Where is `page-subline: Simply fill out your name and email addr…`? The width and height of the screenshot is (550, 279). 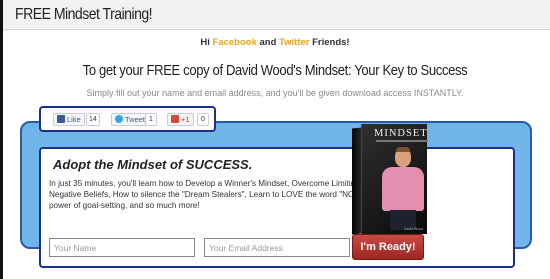 page-subline: Simply fill out your name and email addr… is located at coordinates (275, 93).